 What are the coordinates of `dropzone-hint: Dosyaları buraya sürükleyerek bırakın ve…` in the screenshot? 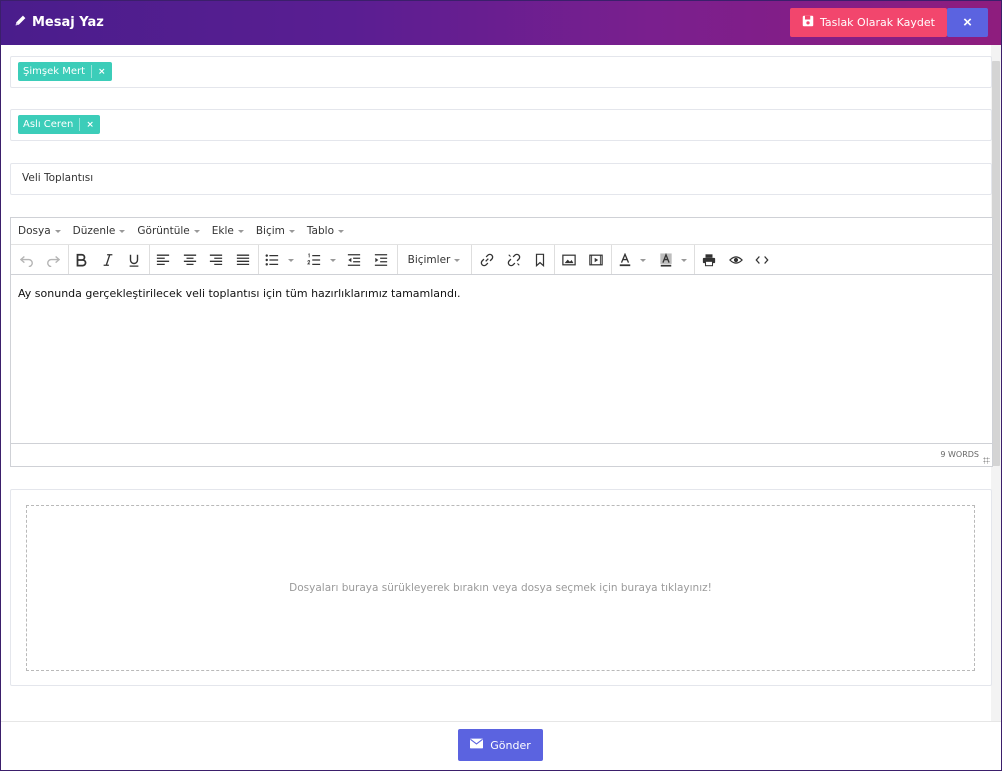 It's located at (500, 588).